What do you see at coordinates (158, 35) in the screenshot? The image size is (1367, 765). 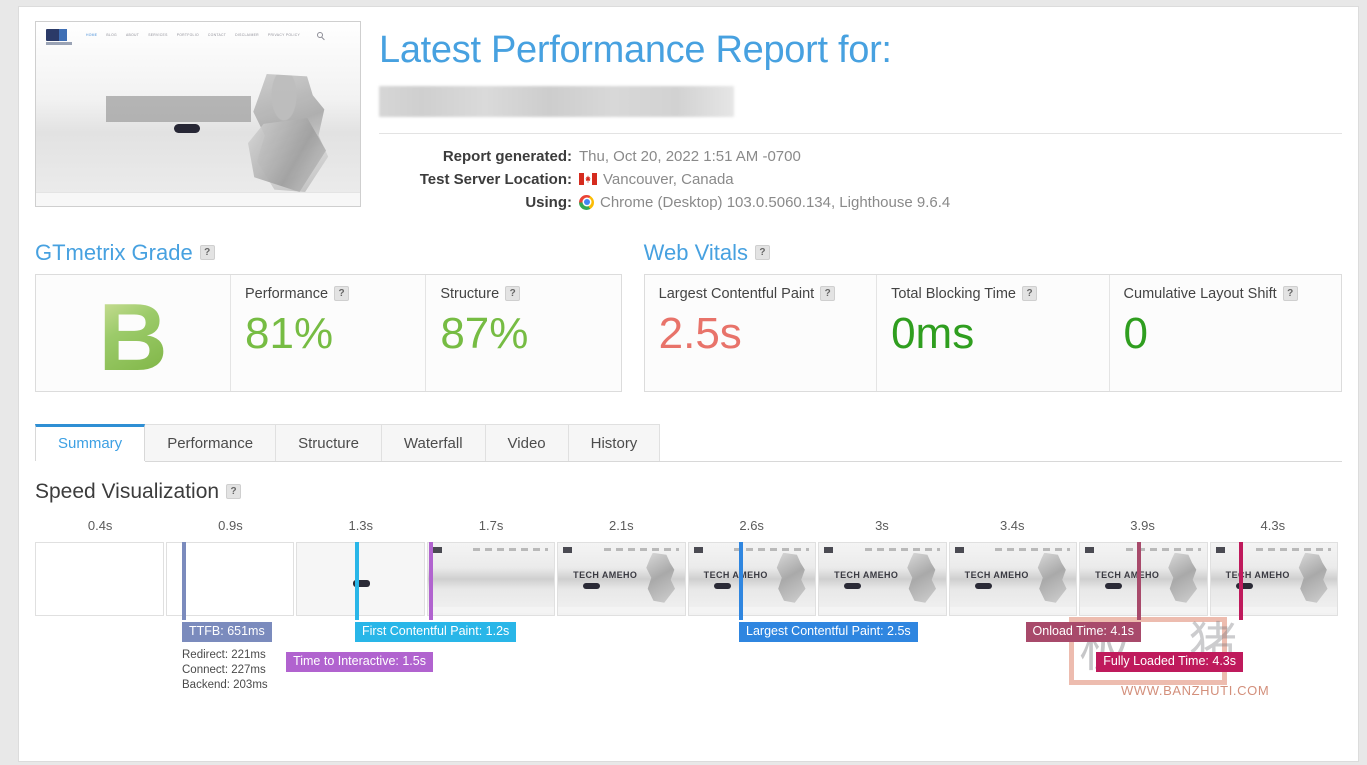 I see `thumb-nav-services: SERVICES` at bounding box center [158, 35].